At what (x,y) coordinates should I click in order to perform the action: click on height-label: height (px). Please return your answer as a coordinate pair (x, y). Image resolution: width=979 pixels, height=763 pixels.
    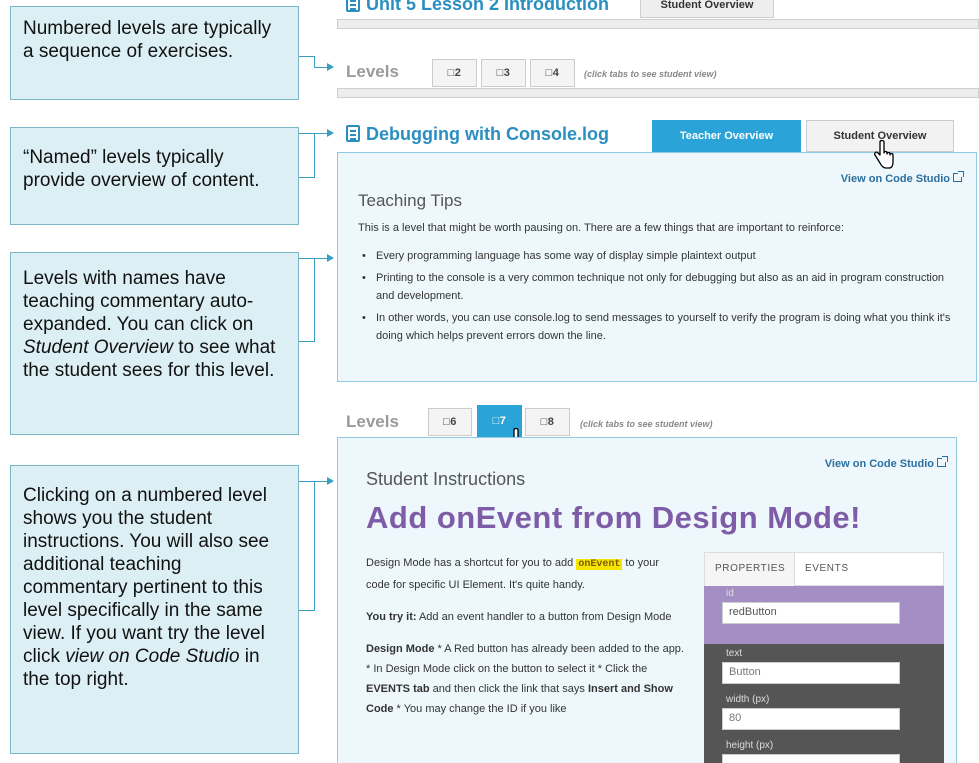
    Looking at the image, I should click on (750, 745).